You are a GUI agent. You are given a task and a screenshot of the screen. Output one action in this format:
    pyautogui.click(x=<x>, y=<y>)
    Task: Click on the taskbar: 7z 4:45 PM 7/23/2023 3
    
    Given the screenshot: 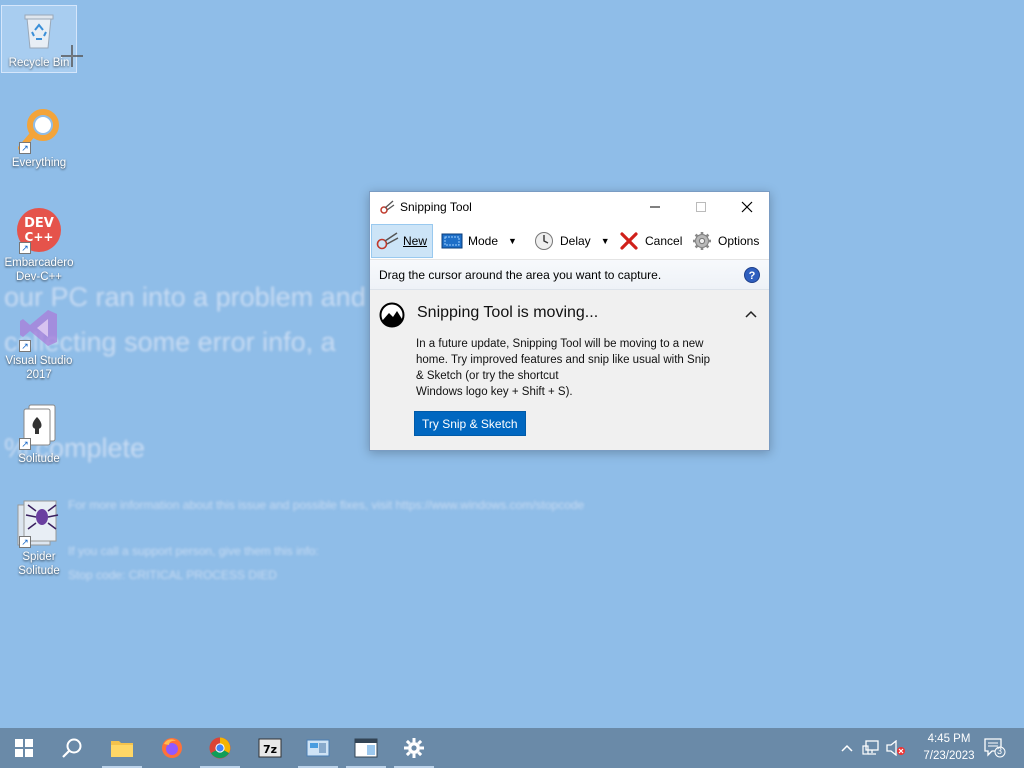 What is the action you would take?
    pyautogui.click(x=512, y=748)
    